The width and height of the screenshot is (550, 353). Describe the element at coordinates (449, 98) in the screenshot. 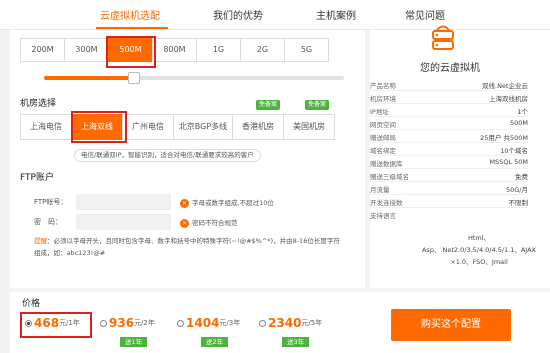

I see `info-row: 机房环境 上海双线机房` at that location.